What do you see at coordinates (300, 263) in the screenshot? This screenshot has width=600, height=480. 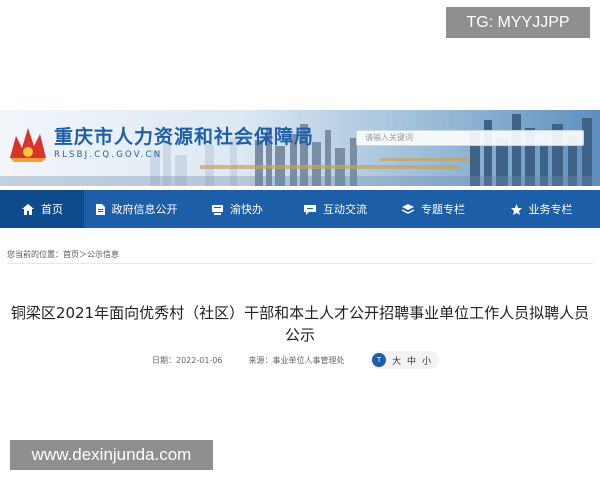 I see `divider` at bounding box center [300, 263].